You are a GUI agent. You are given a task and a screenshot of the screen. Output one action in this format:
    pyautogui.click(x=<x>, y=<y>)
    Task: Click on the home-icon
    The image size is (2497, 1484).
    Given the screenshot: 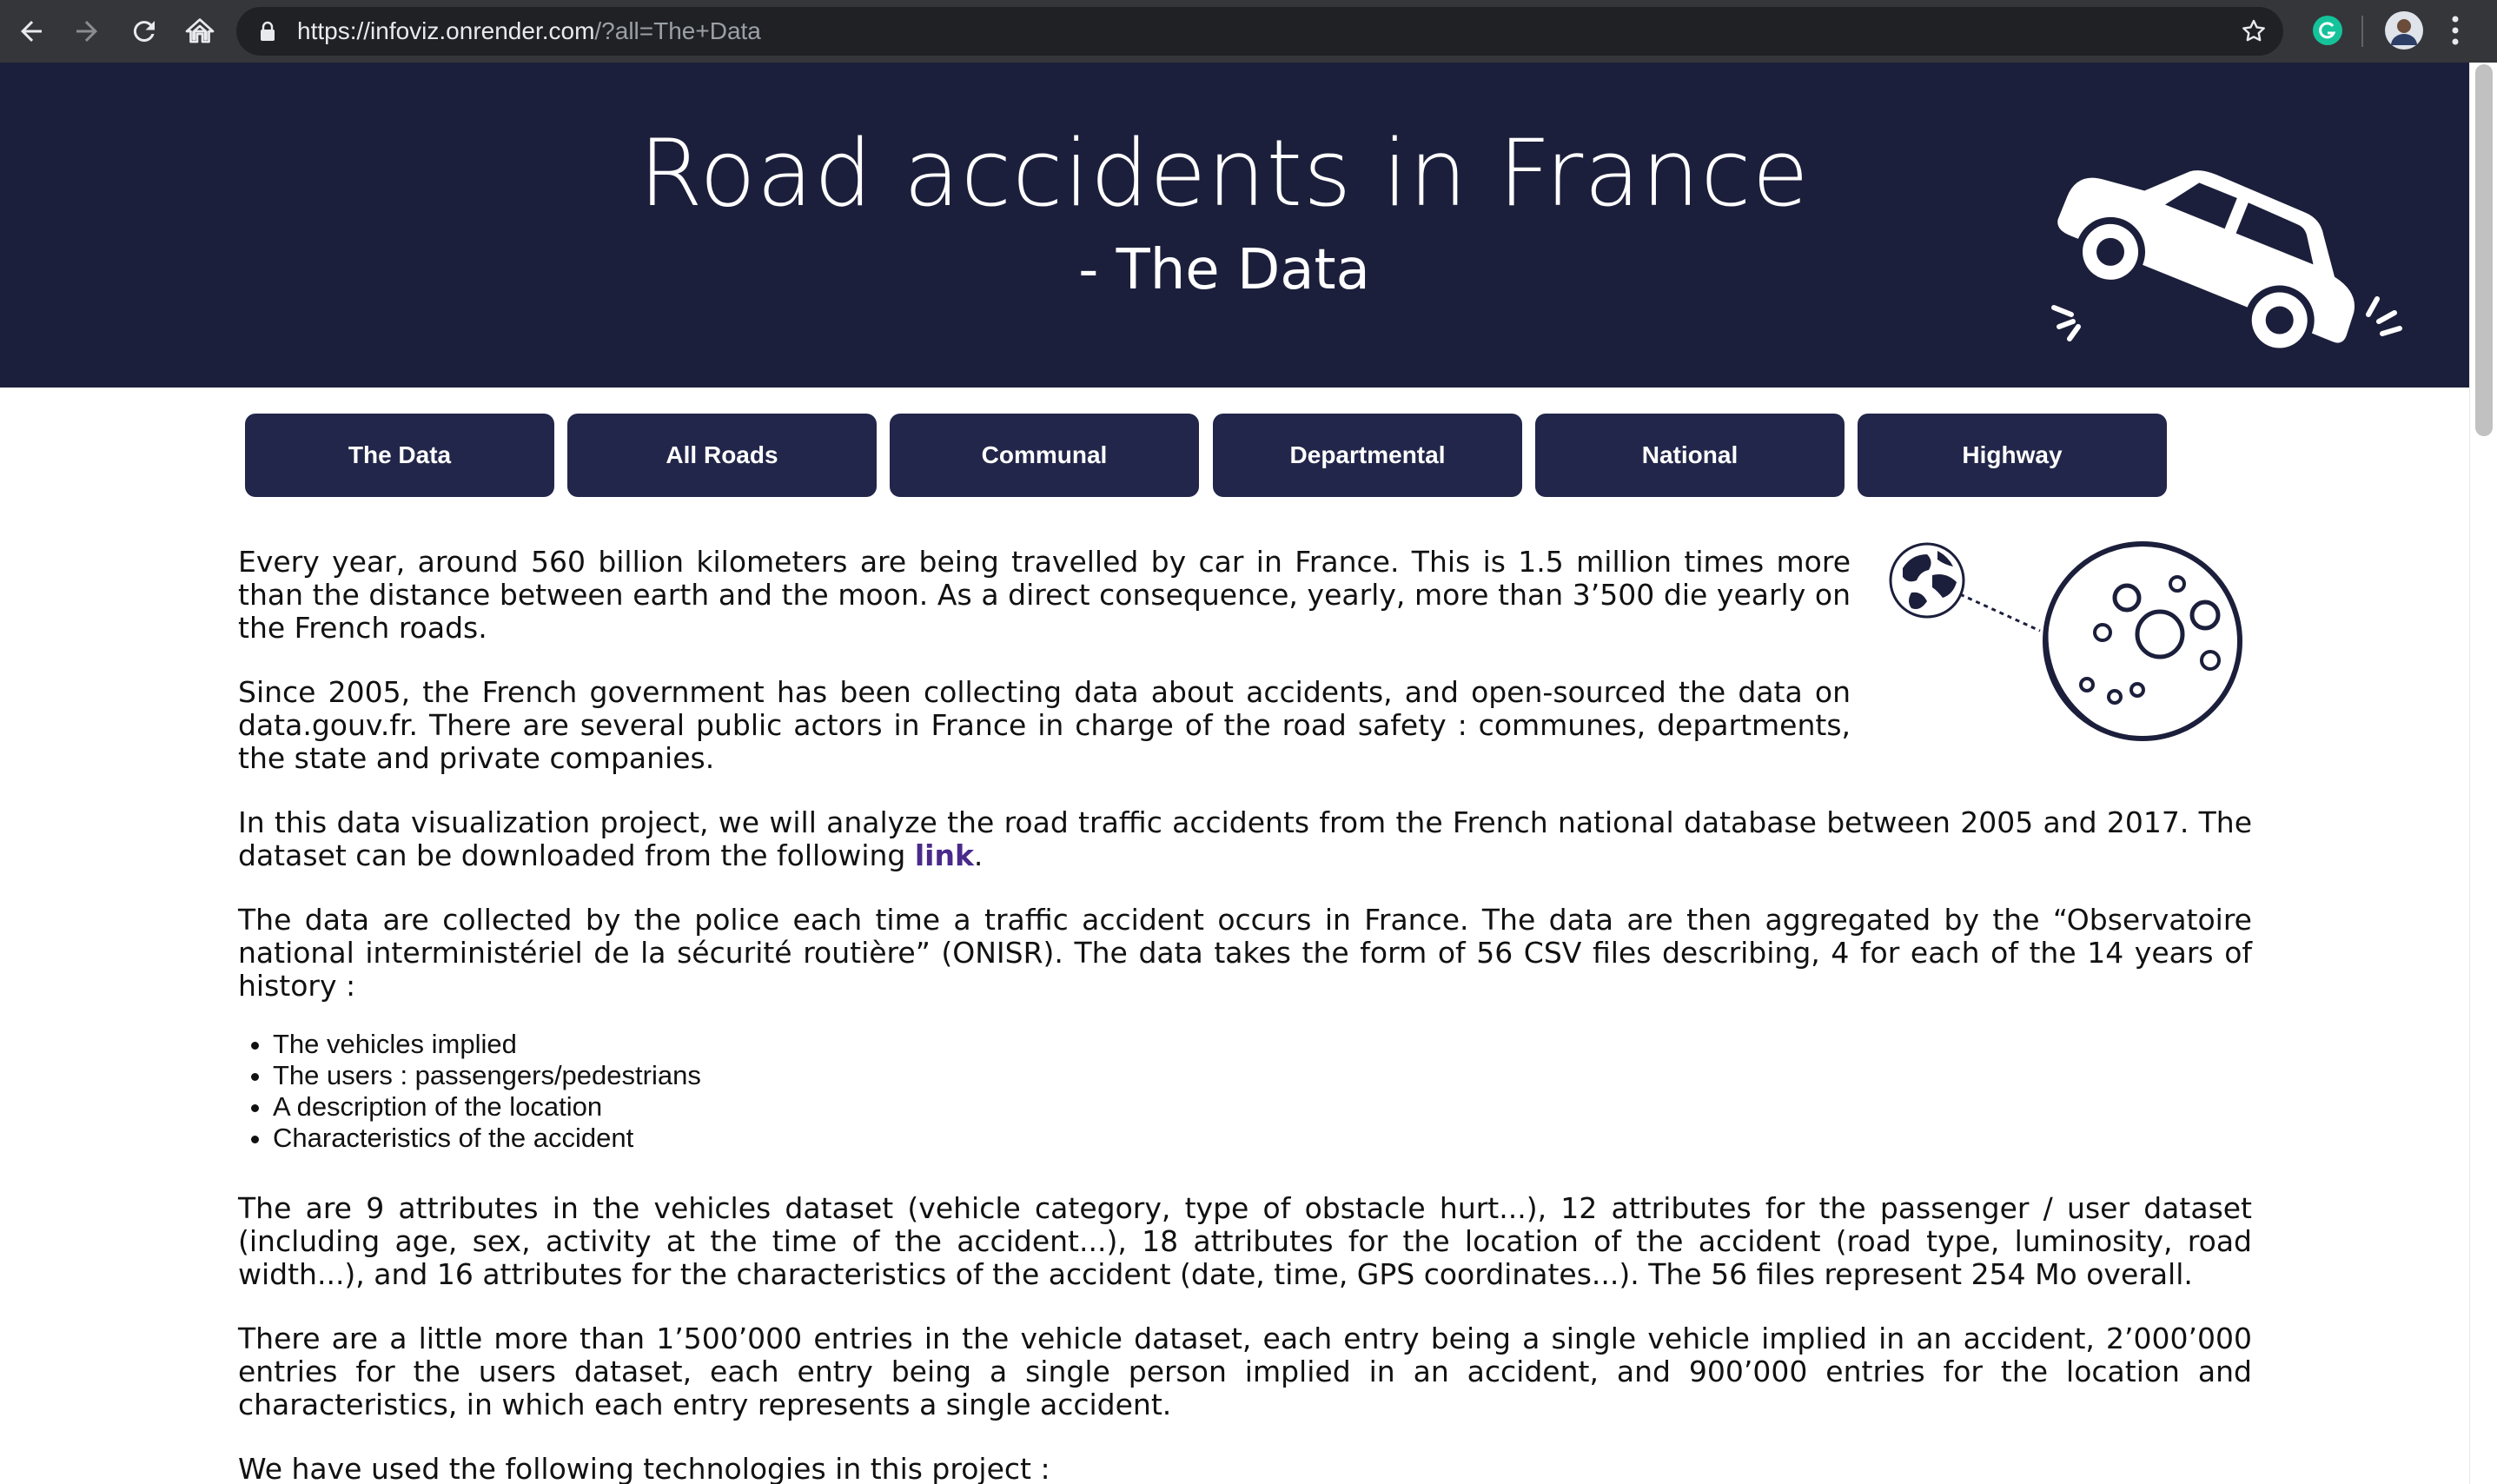 What is the action you would take?
    pyautogui.click(x=200, y=31)
    